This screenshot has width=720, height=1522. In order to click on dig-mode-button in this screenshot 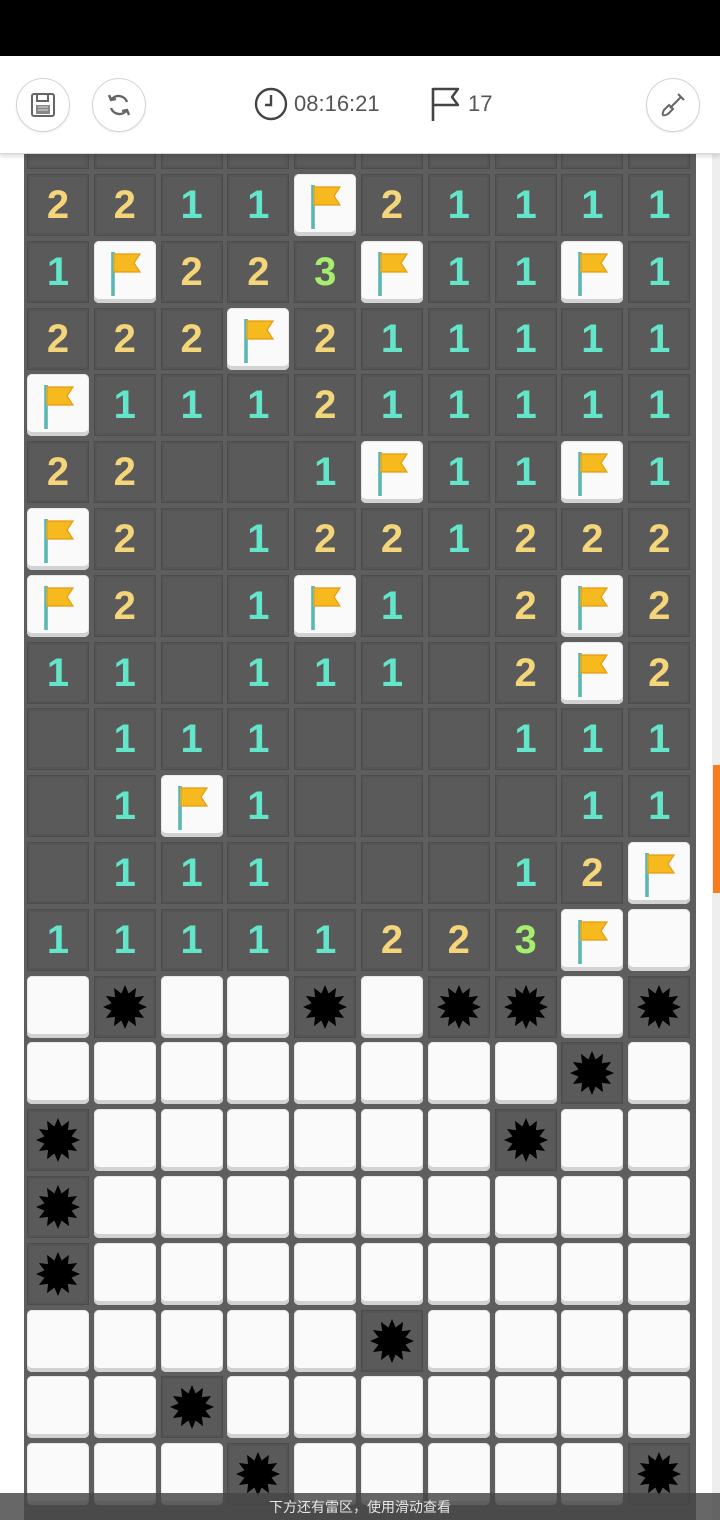, I will do `click(673, 105)`.